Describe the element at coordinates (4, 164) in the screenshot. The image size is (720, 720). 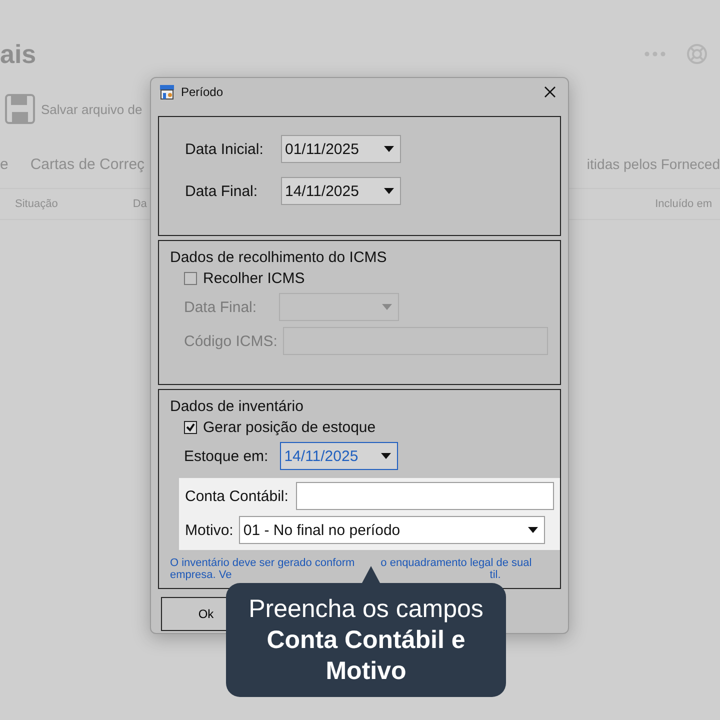
I see `tab: e` at that location.